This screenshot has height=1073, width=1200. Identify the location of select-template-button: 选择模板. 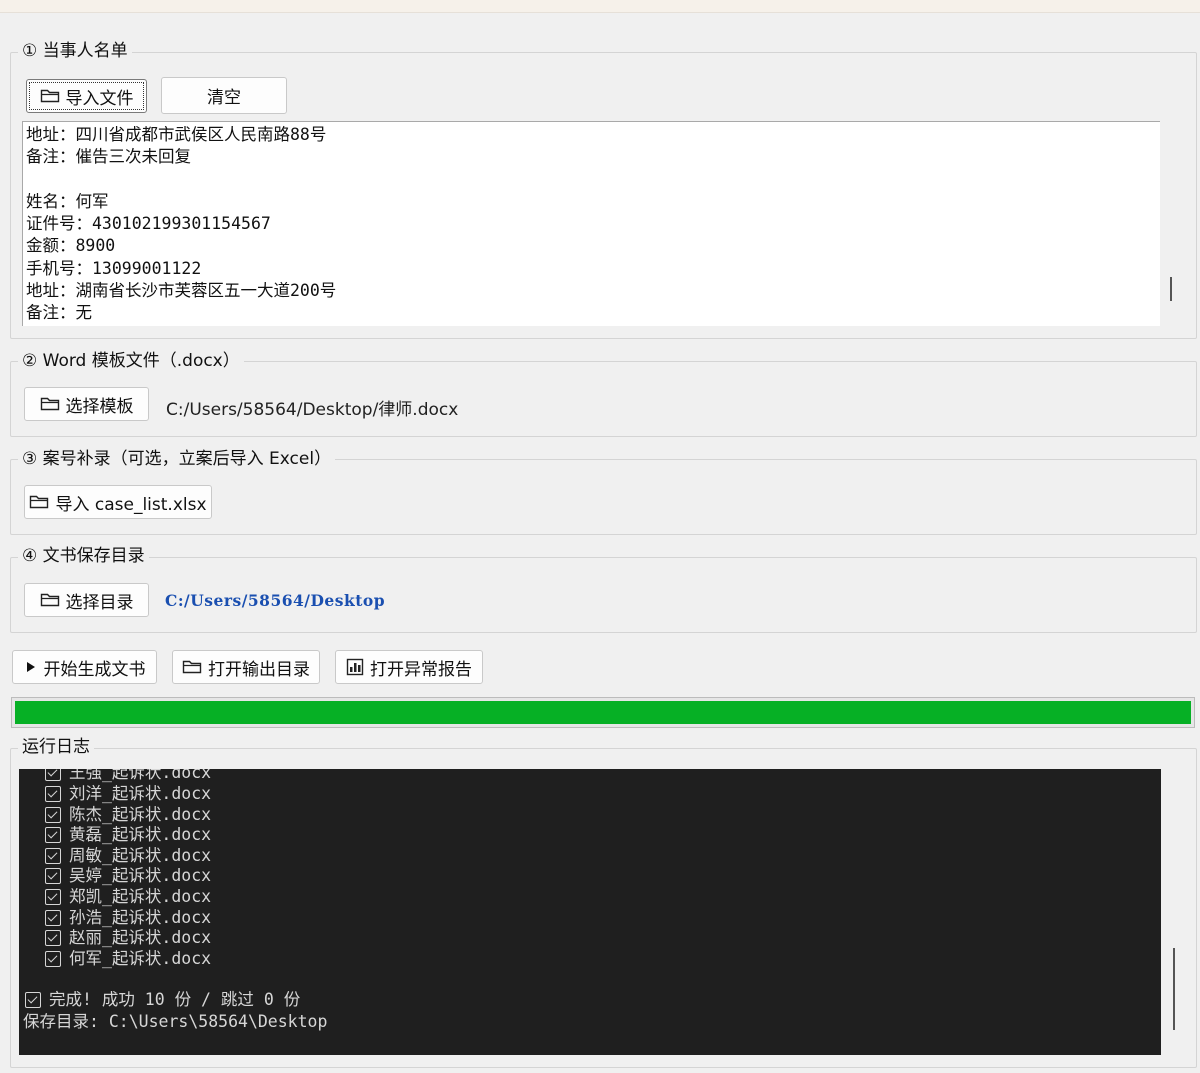
(86, 404).